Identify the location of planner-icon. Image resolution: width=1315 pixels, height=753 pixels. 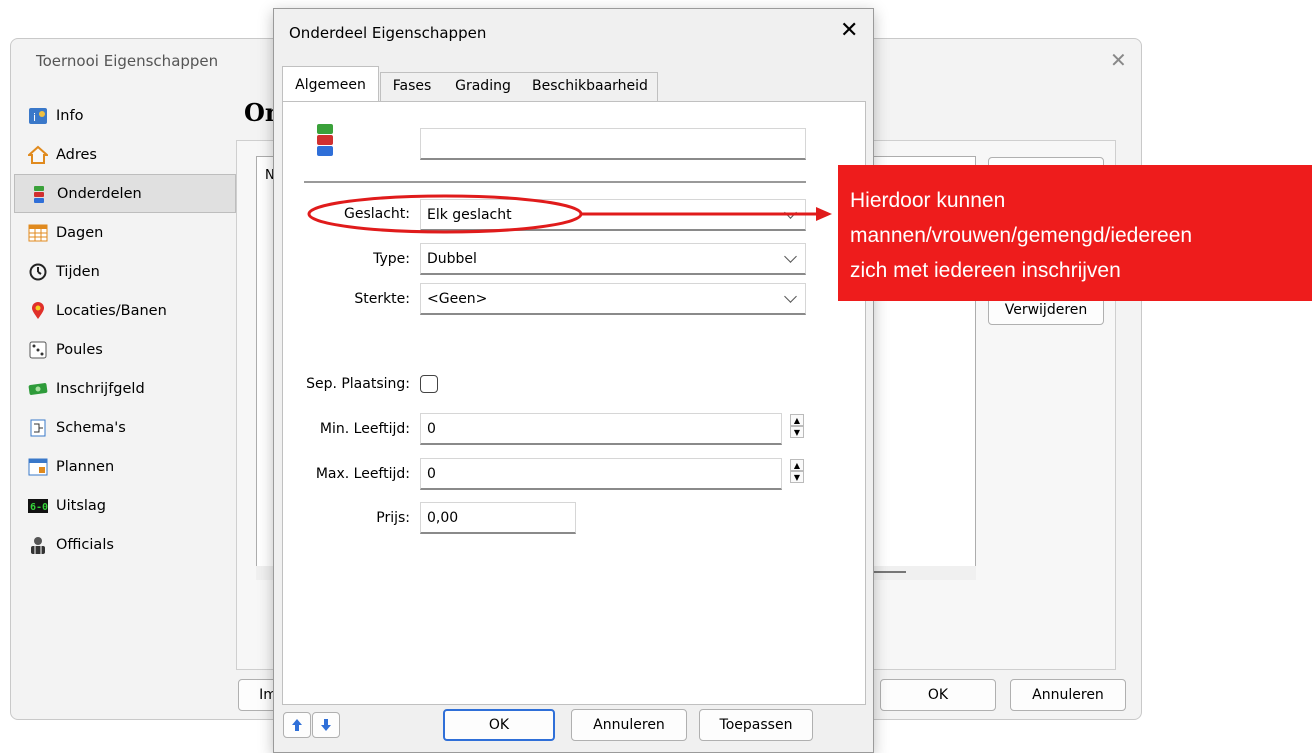
(38, 467).